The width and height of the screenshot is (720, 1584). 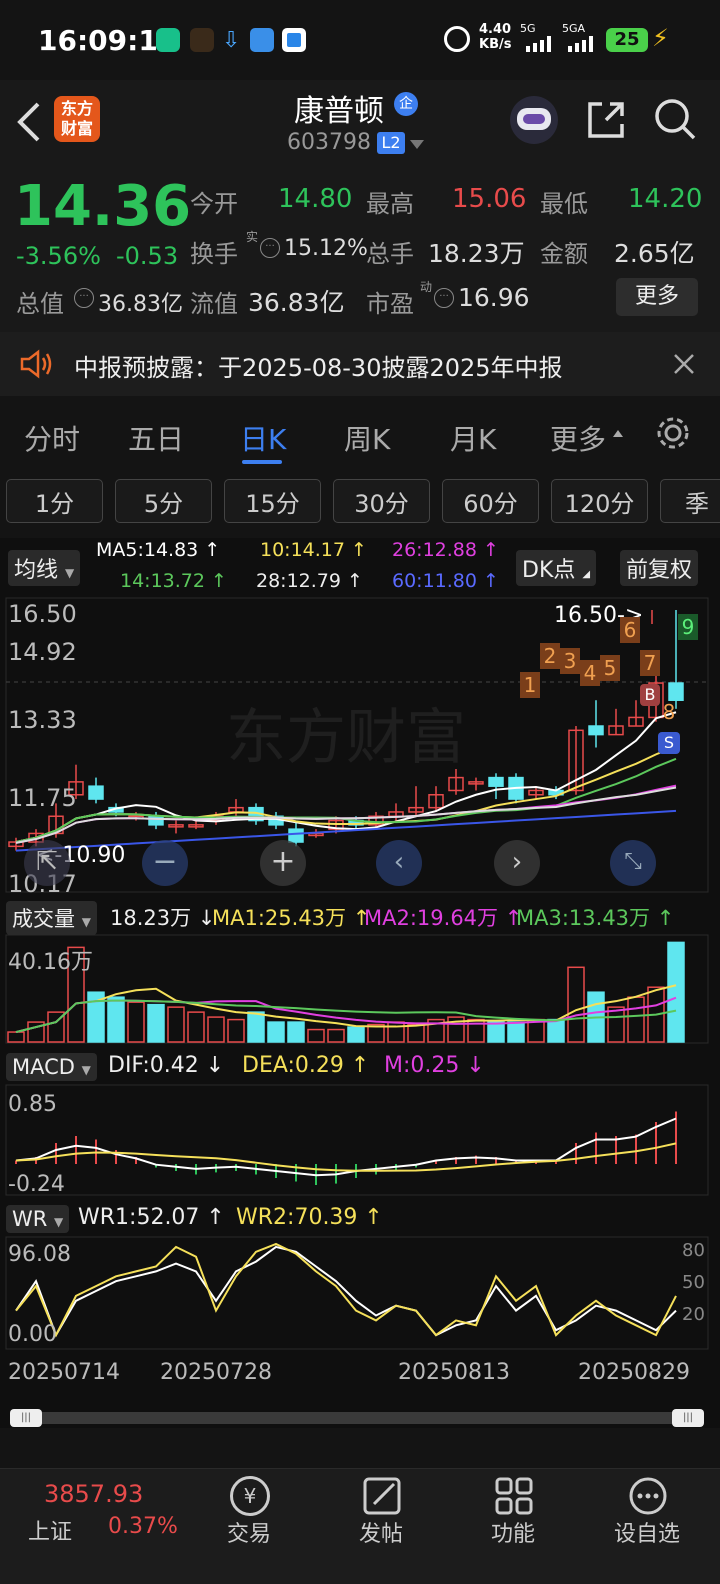 I want to click on more-quote-button: 更多, so click(x=657, y=297).